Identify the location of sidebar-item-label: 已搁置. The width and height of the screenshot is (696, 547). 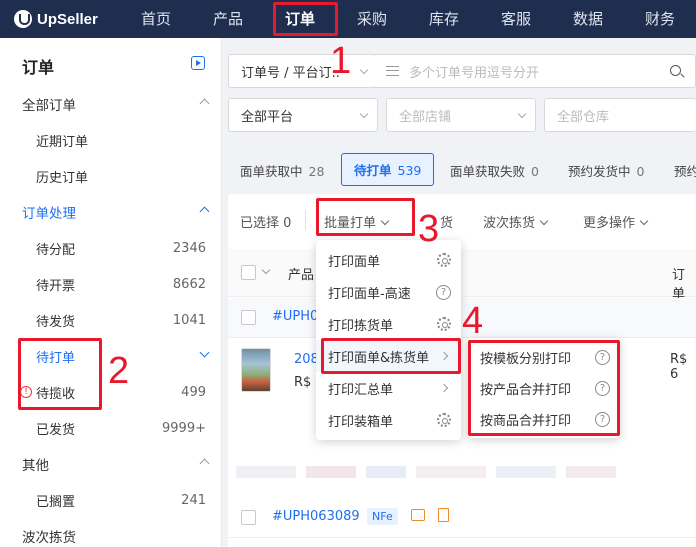
(56, 502).